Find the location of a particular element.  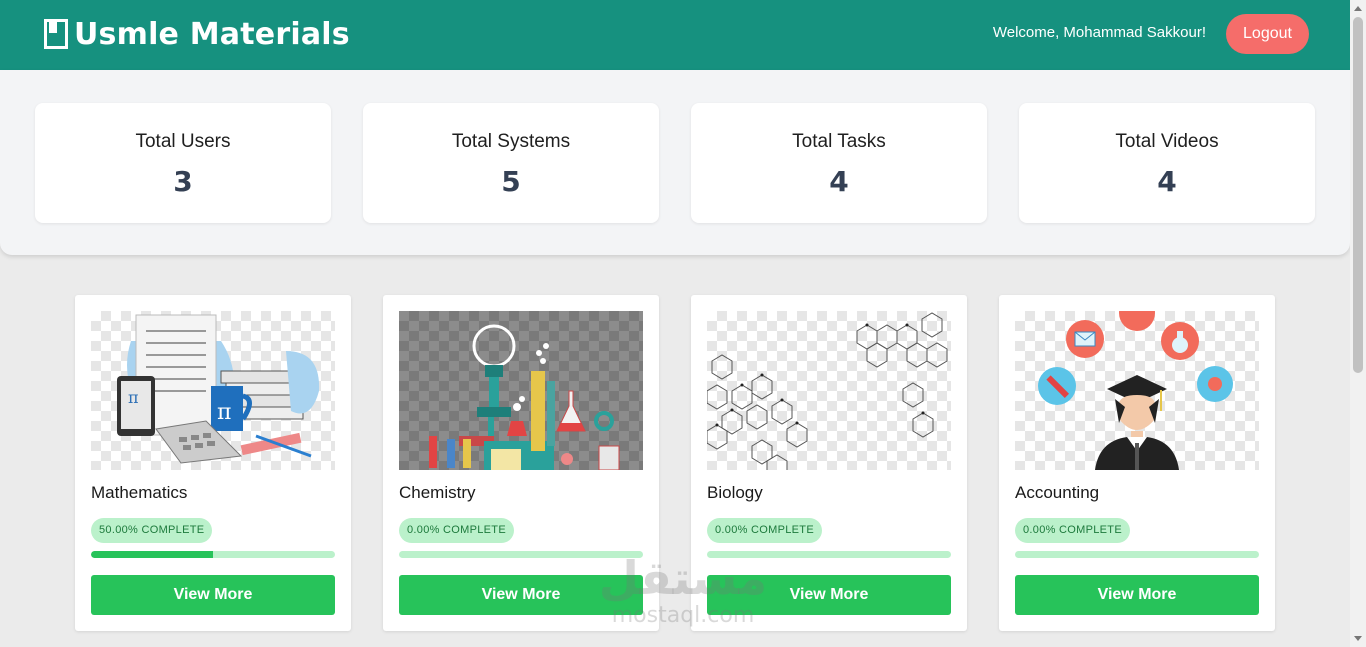

mathematics-illustration: π π is located at coordinates (213, 390).